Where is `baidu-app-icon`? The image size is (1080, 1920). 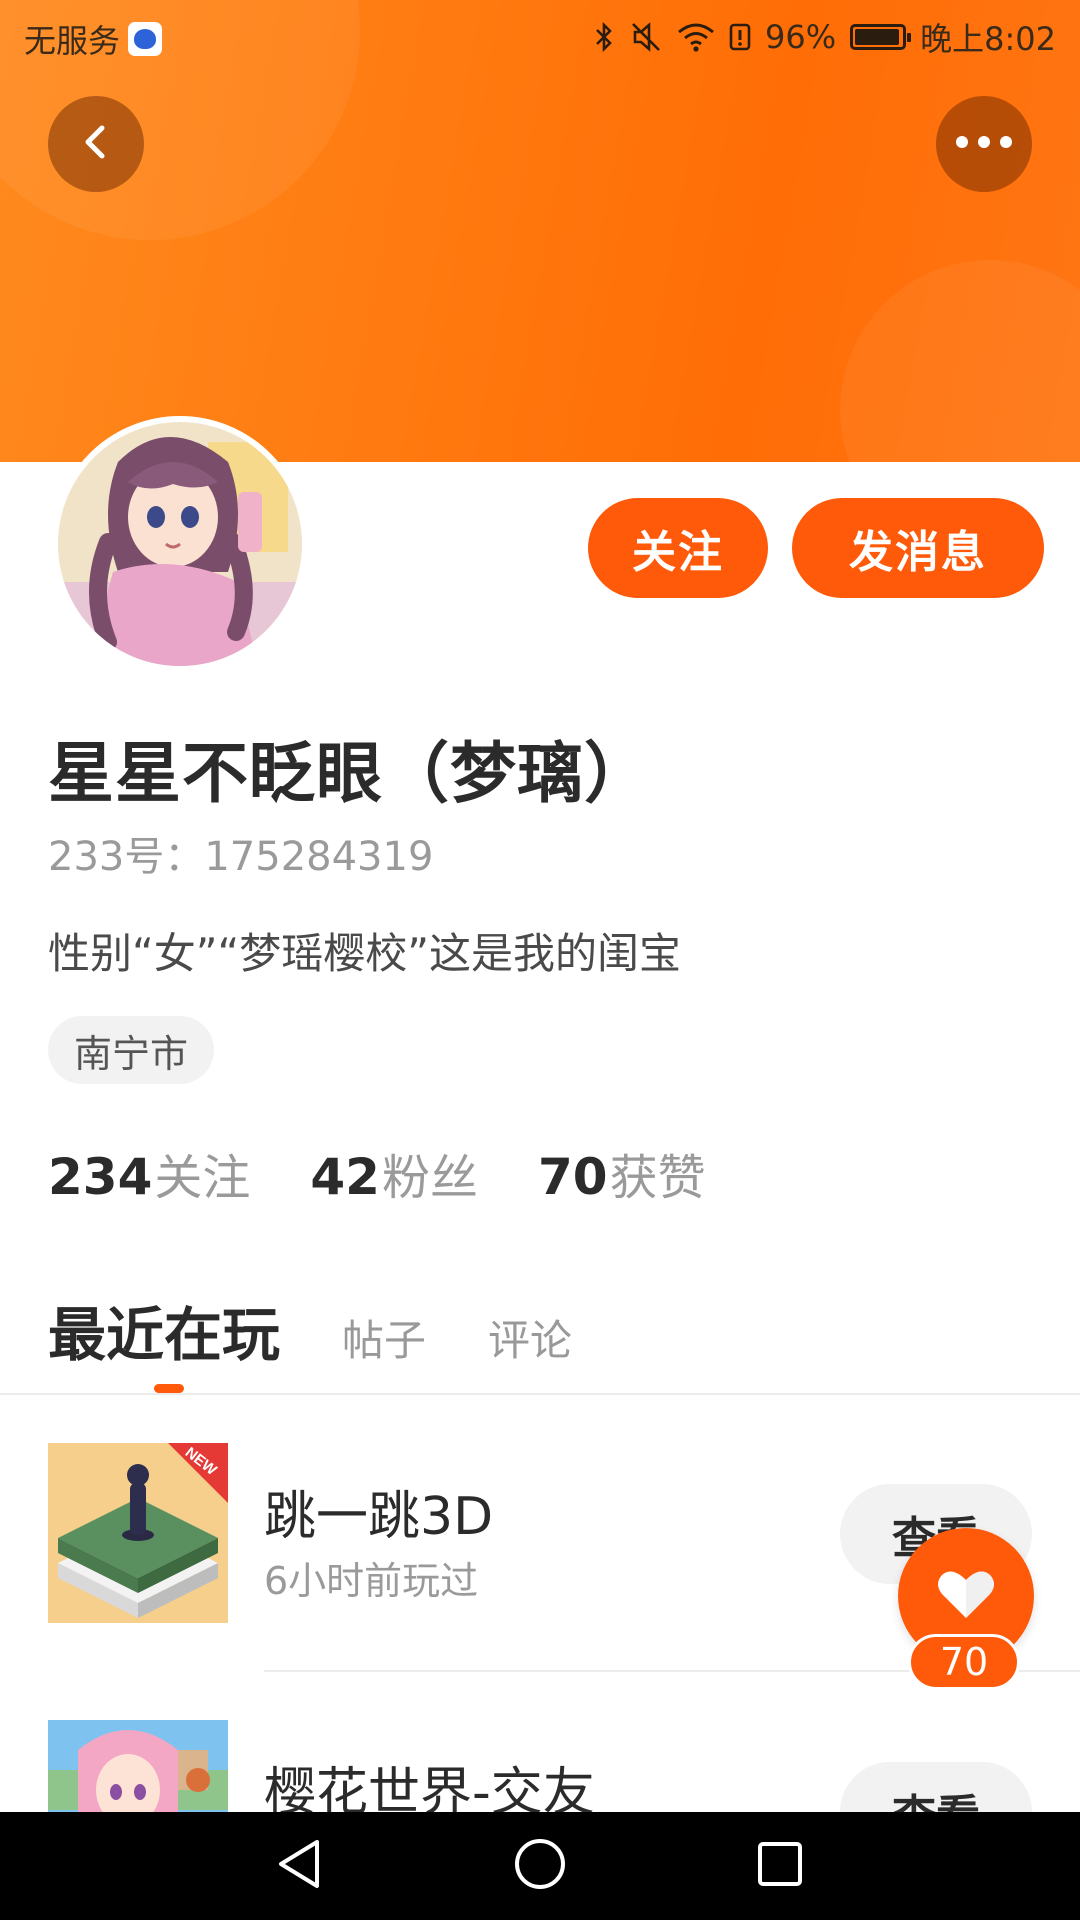
baidu-app-icon is located at coordinates (145, 39).